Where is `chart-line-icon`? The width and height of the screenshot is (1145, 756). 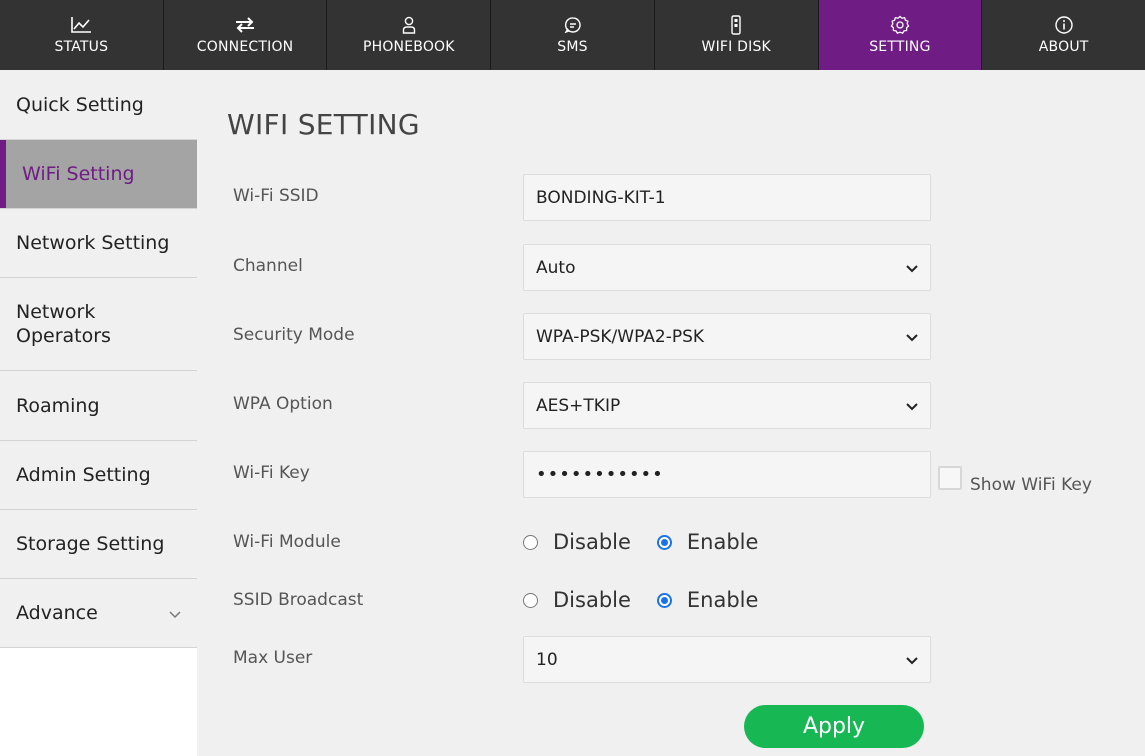
chart-line-icon is located at coordinates (81, 25).